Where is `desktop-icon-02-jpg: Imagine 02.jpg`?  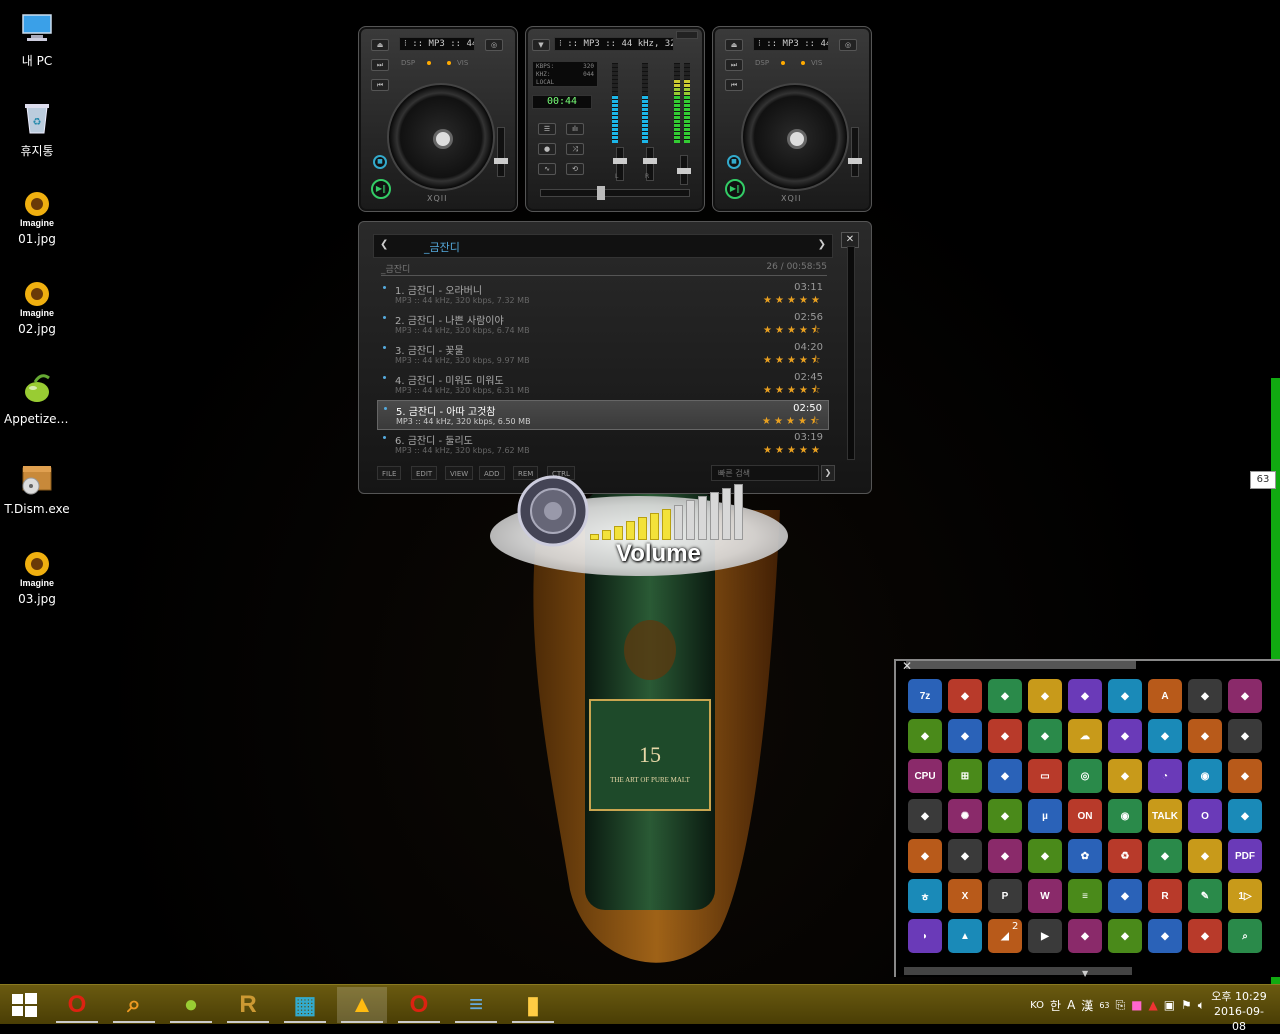 desktop-icon-02-jpg: Imagine 02.jpg is located at coordinates (37, 307).